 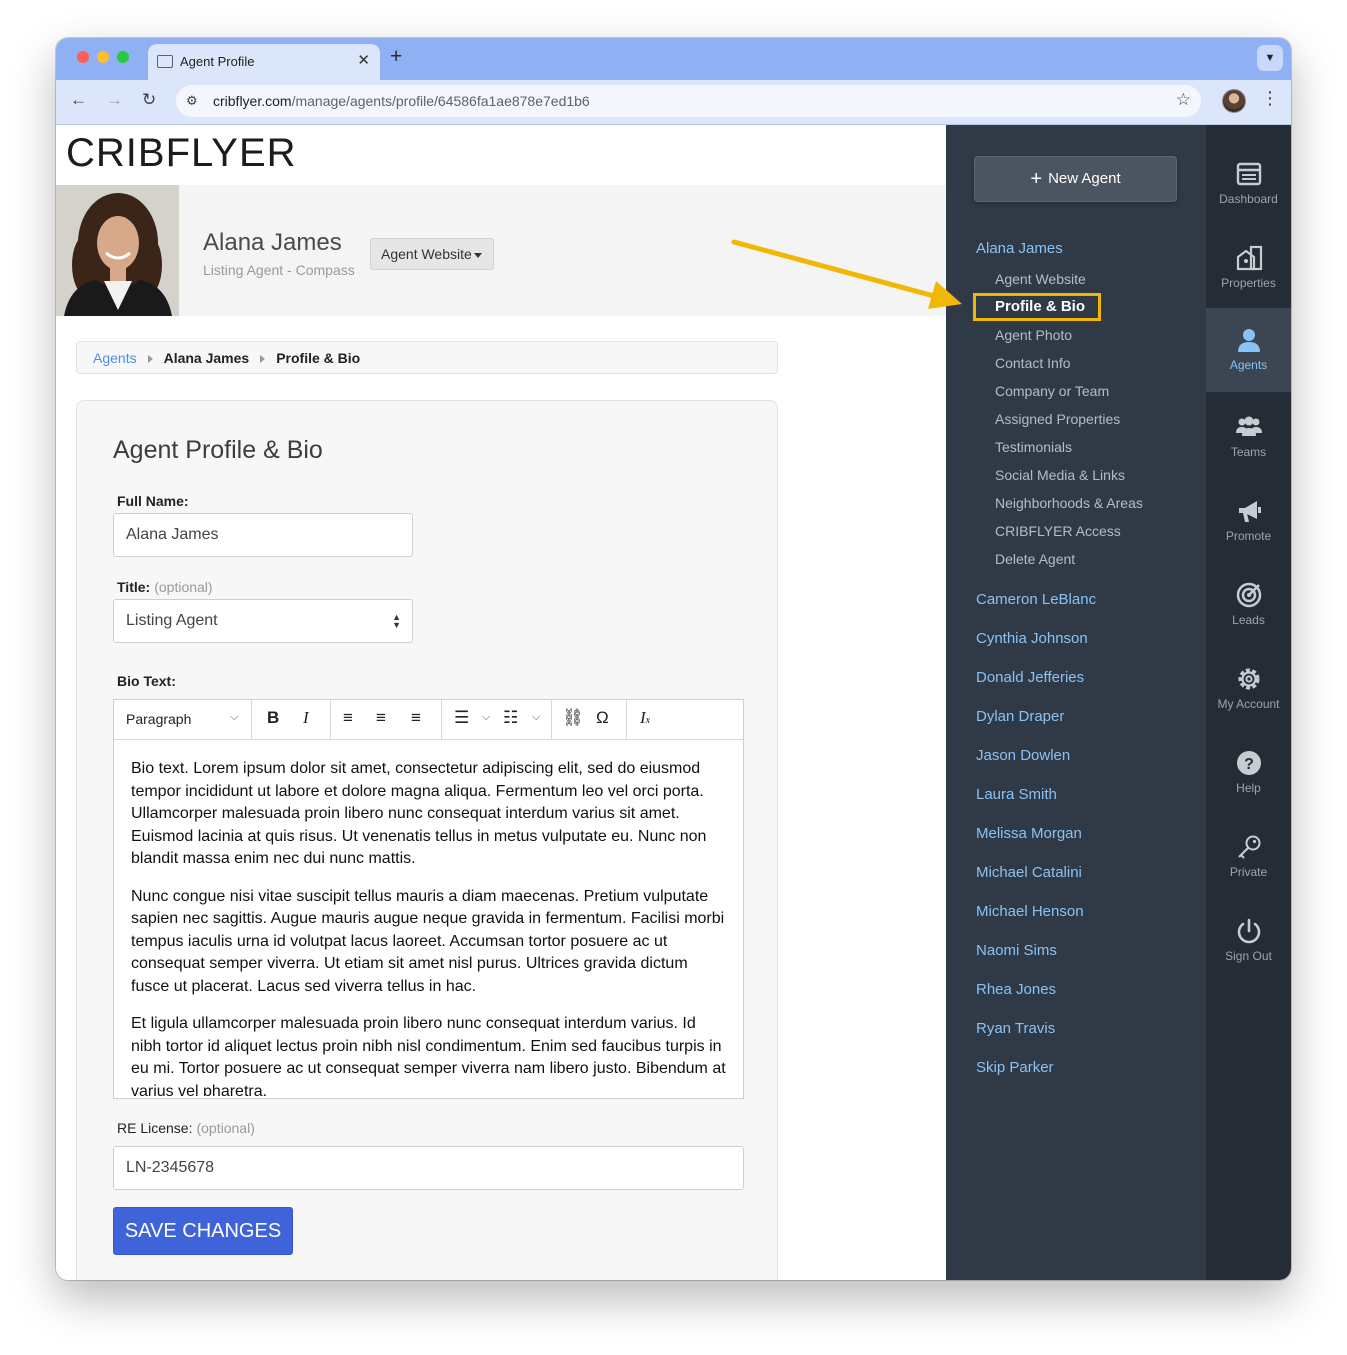 I want to click on nav-sign-out: Sign Out, so click(x=1248, y=948).